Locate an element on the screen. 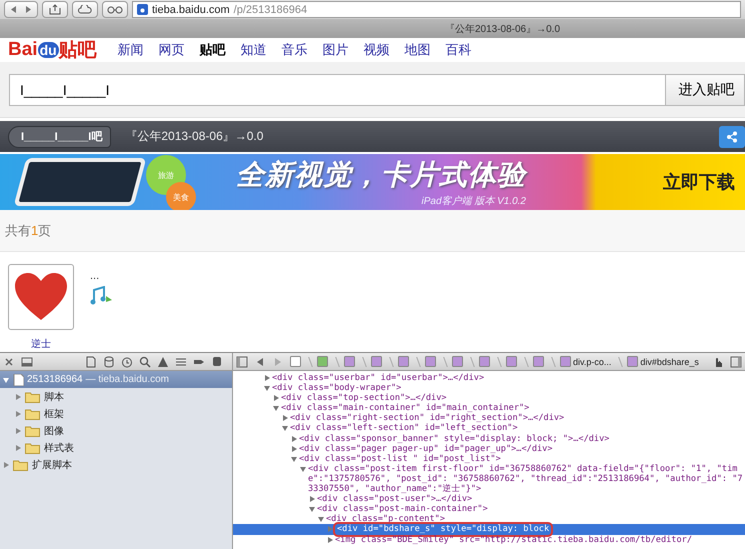  dom-line: <div class="right-section" id="right_section">…</div> is located at coordinates (489, 418).